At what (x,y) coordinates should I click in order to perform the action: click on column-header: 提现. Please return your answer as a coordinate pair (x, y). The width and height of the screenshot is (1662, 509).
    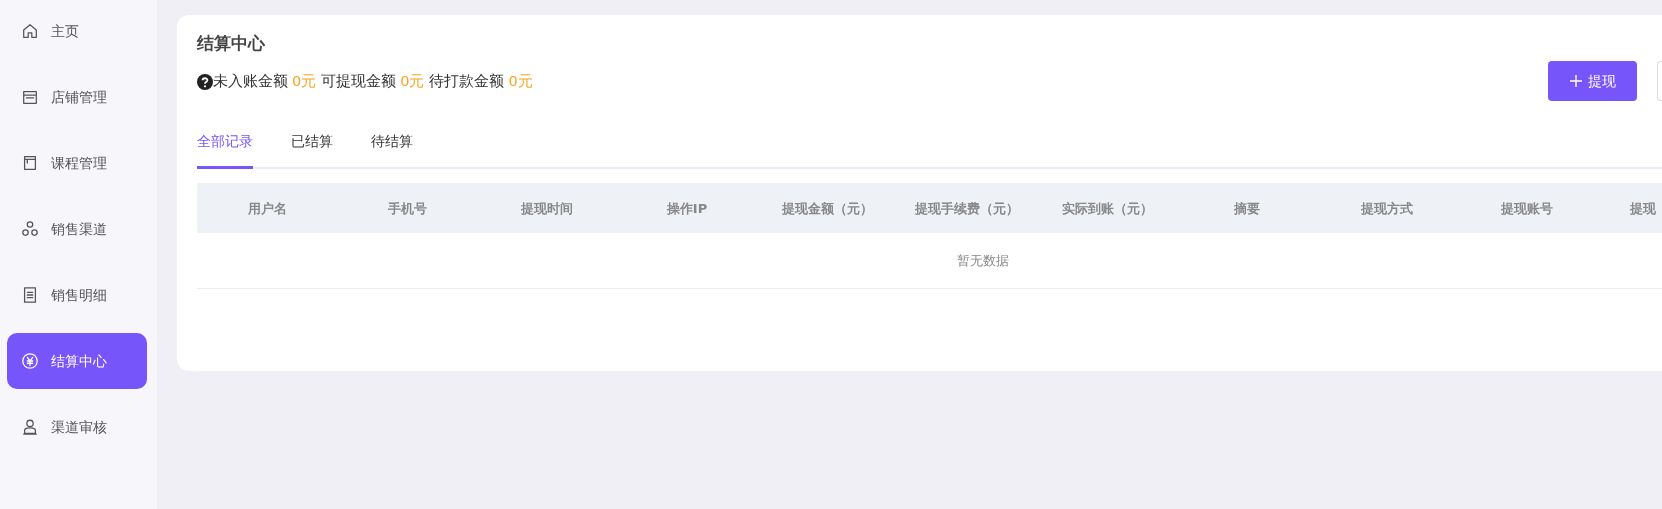
    Looking at the image, I should click on (1629, 208).